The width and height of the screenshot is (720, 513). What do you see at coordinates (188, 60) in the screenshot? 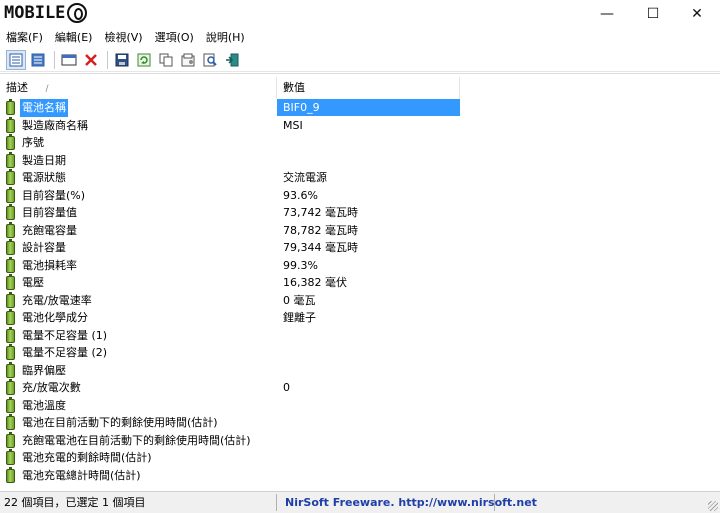
I see `html-report-icon` at bounding box center [188, 60].